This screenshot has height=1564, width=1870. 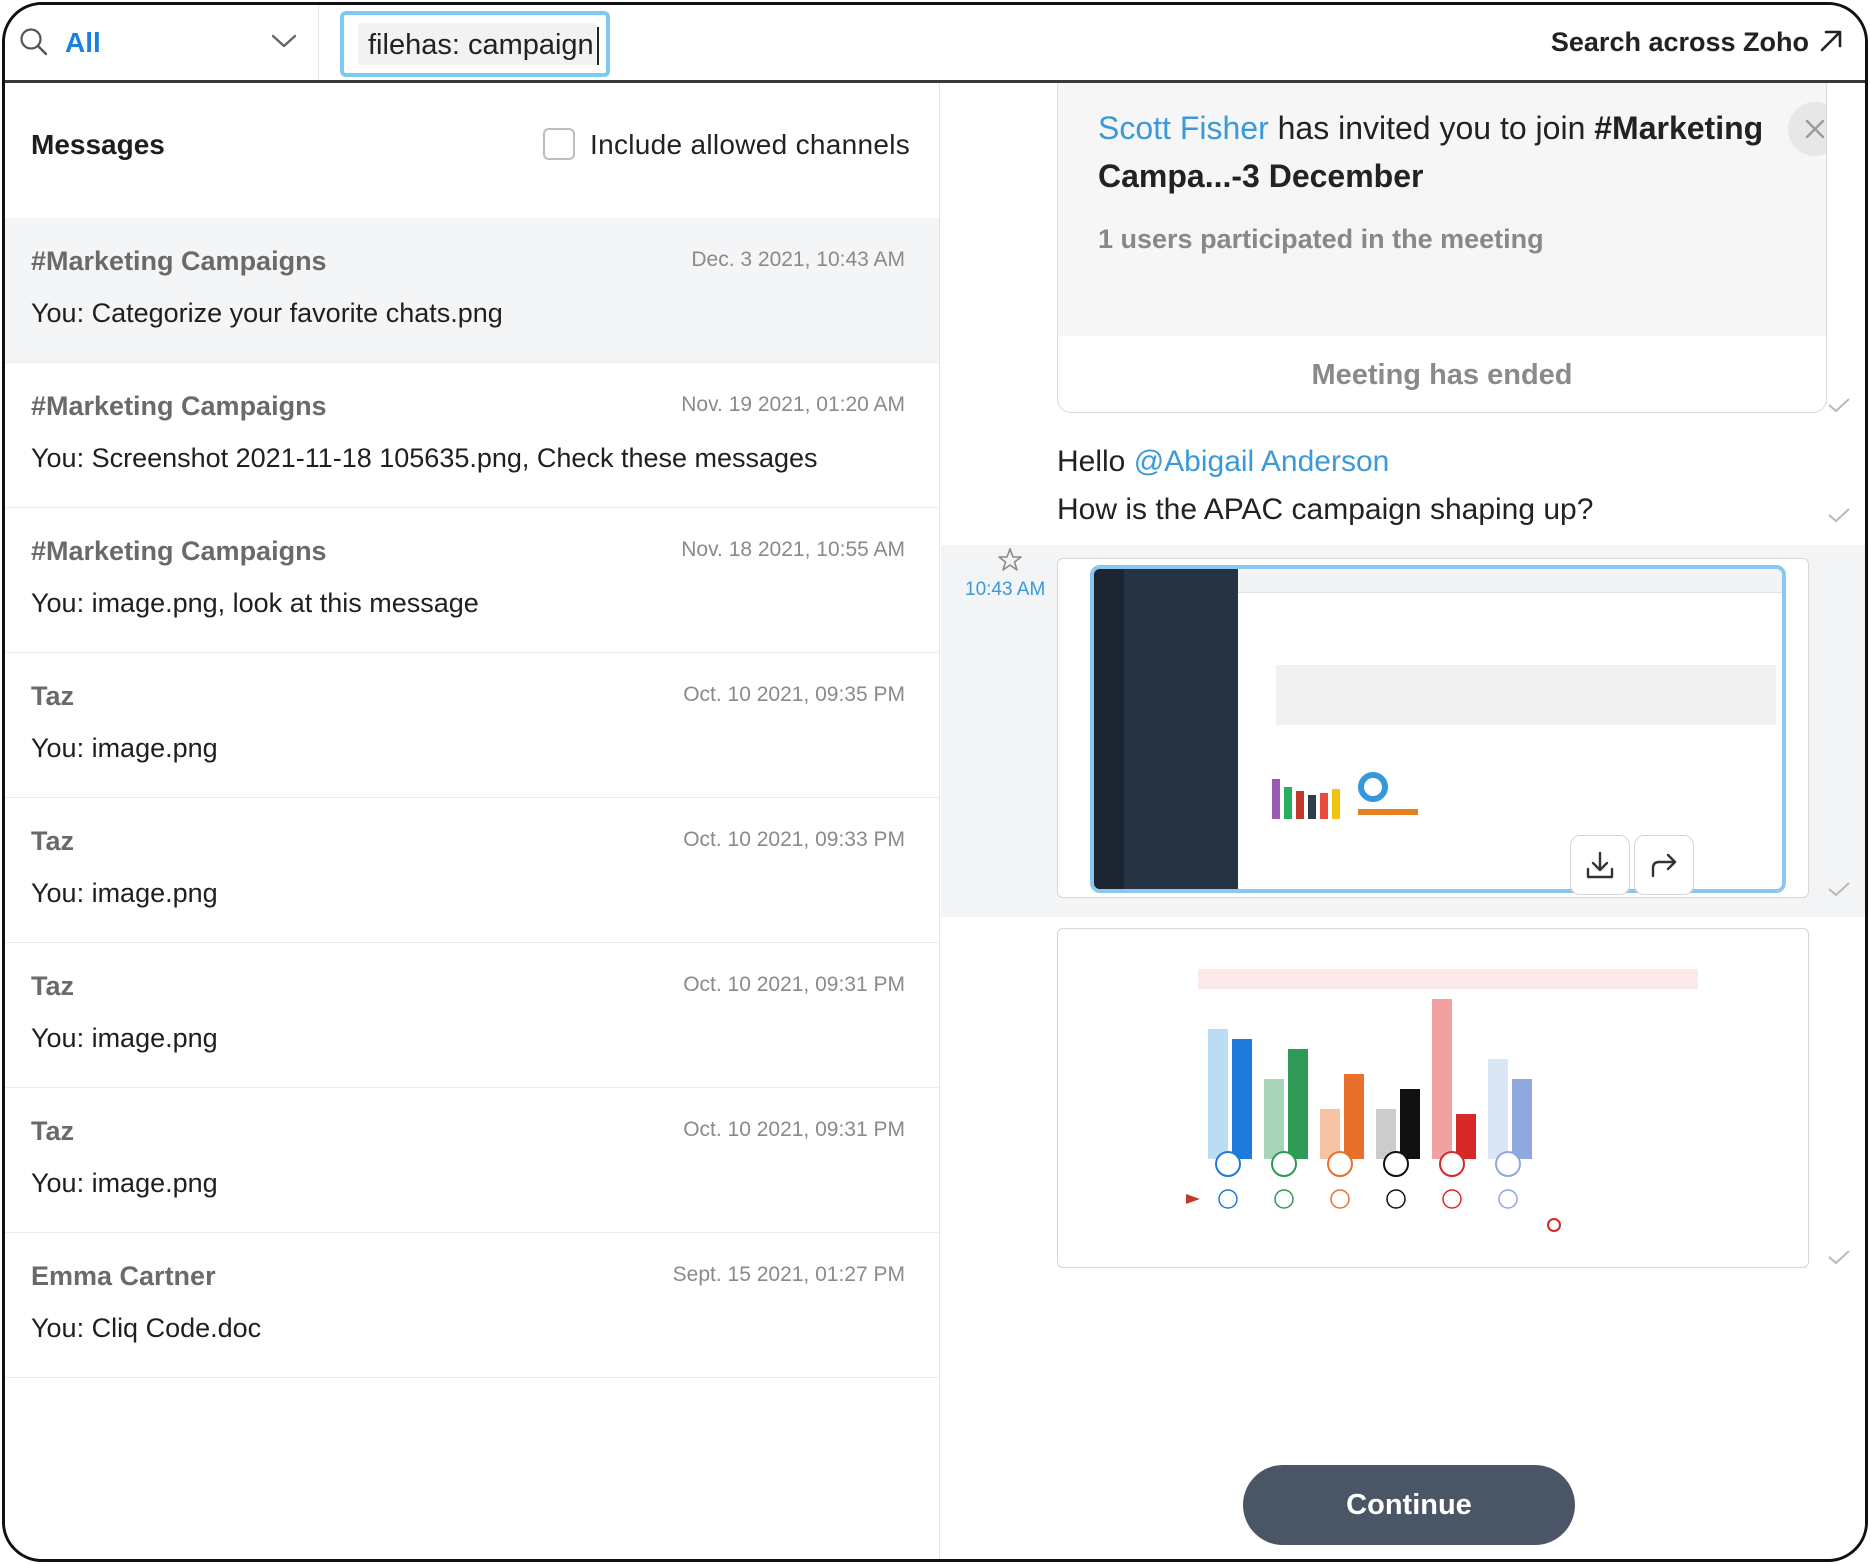 I want to click on image-attachment-chart, so click(x=1433, y=1098).